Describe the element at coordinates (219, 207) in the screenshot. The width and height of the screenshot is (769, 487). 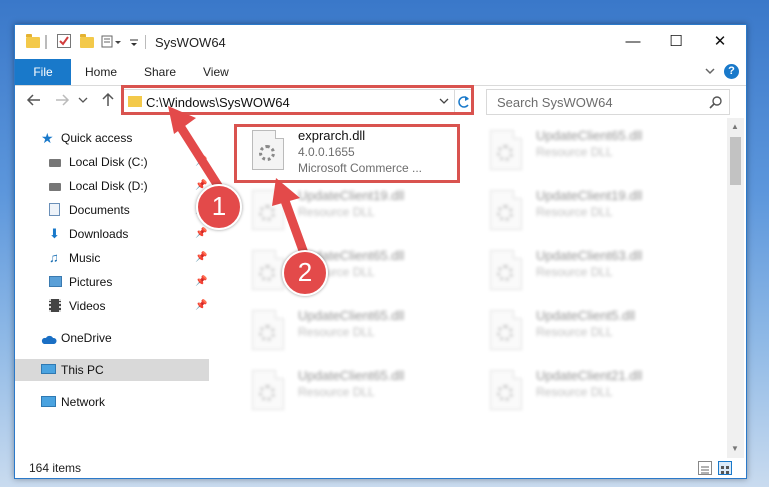
I see `step-badge-1: 1` at that location.